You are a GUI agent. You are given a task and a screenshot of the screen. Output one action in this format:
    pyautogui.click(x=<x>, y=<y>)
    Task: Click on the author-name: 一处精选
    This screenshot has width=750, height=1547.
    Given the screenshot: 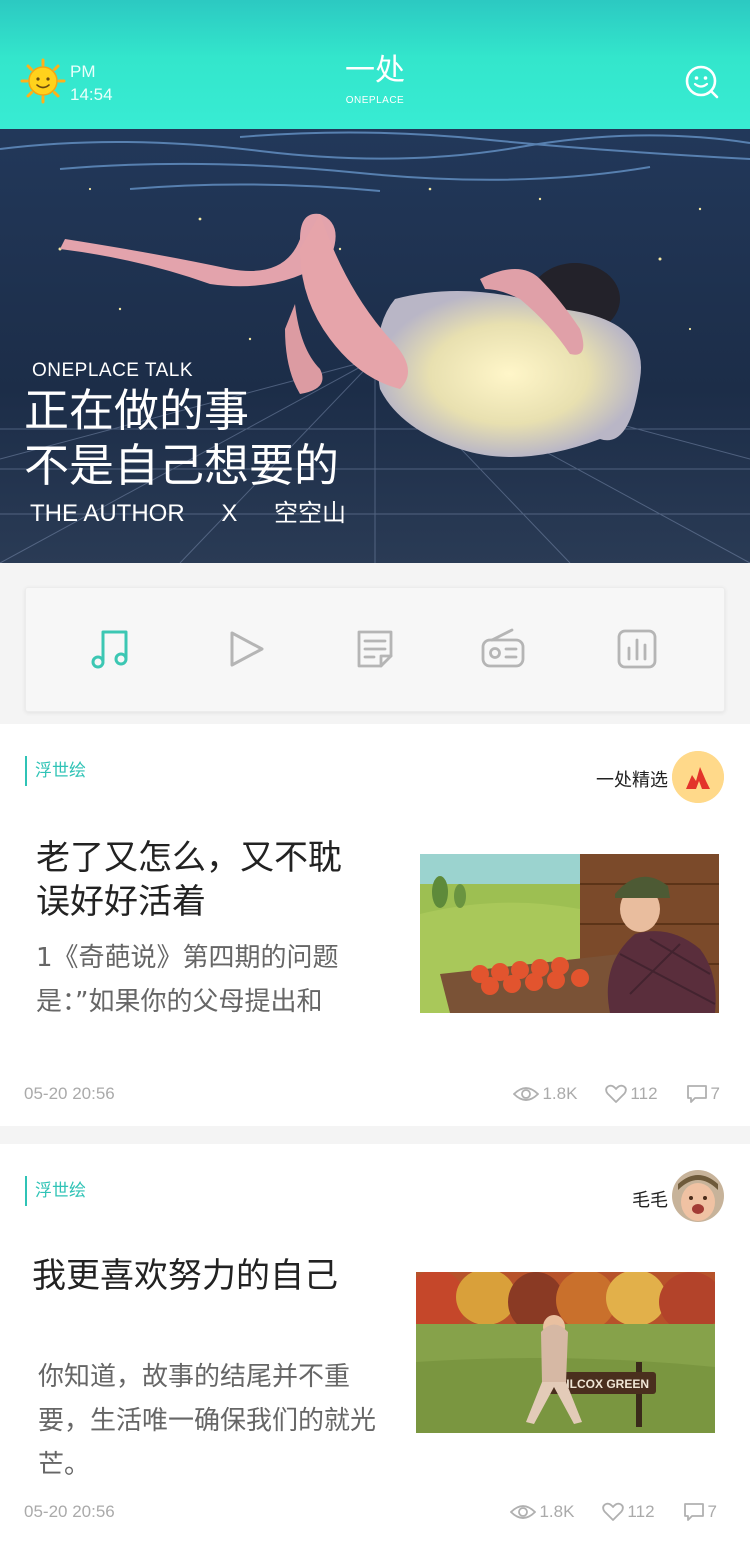 What is the action you would take?
    pyautogui.click(x=632, y=779)
    